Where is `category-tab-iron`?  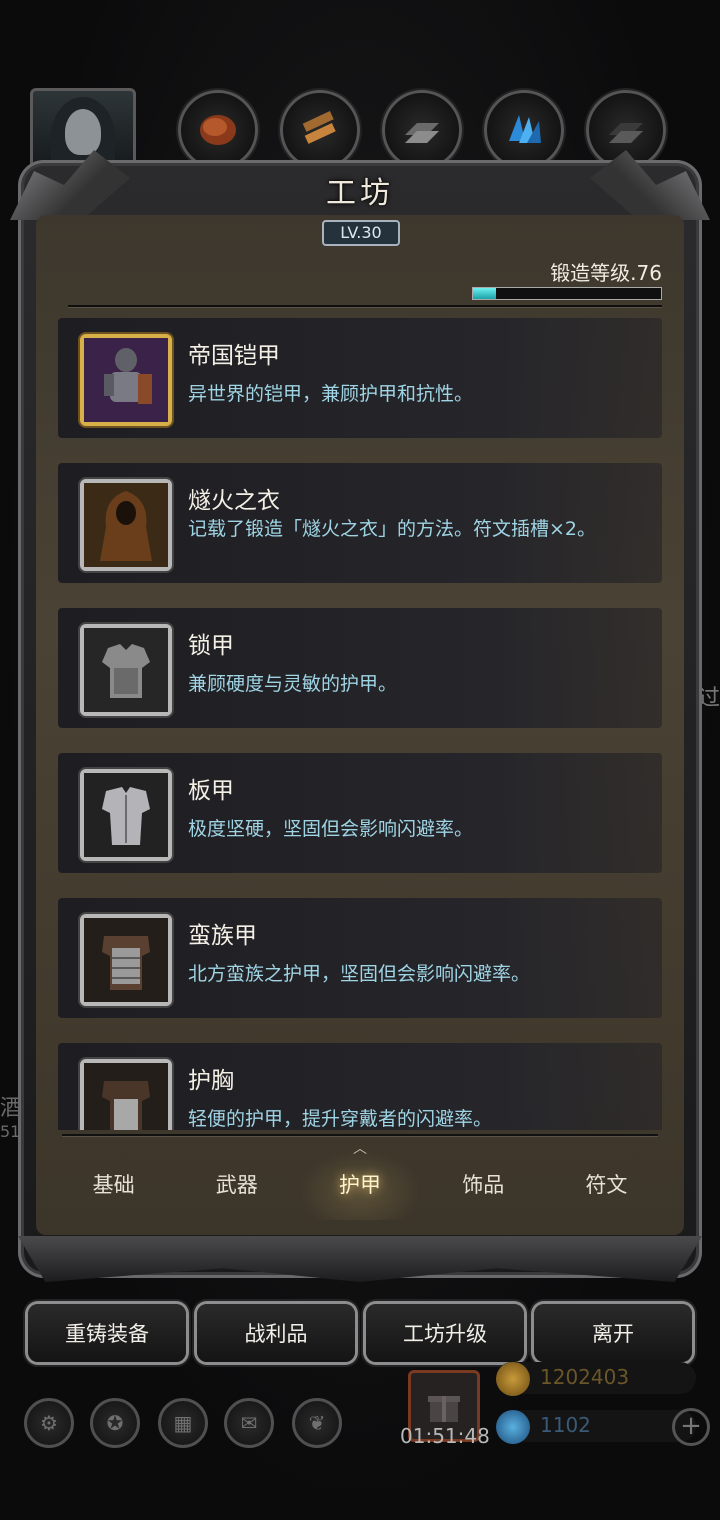
category-tab-iron is located at coordinates (422, 130).